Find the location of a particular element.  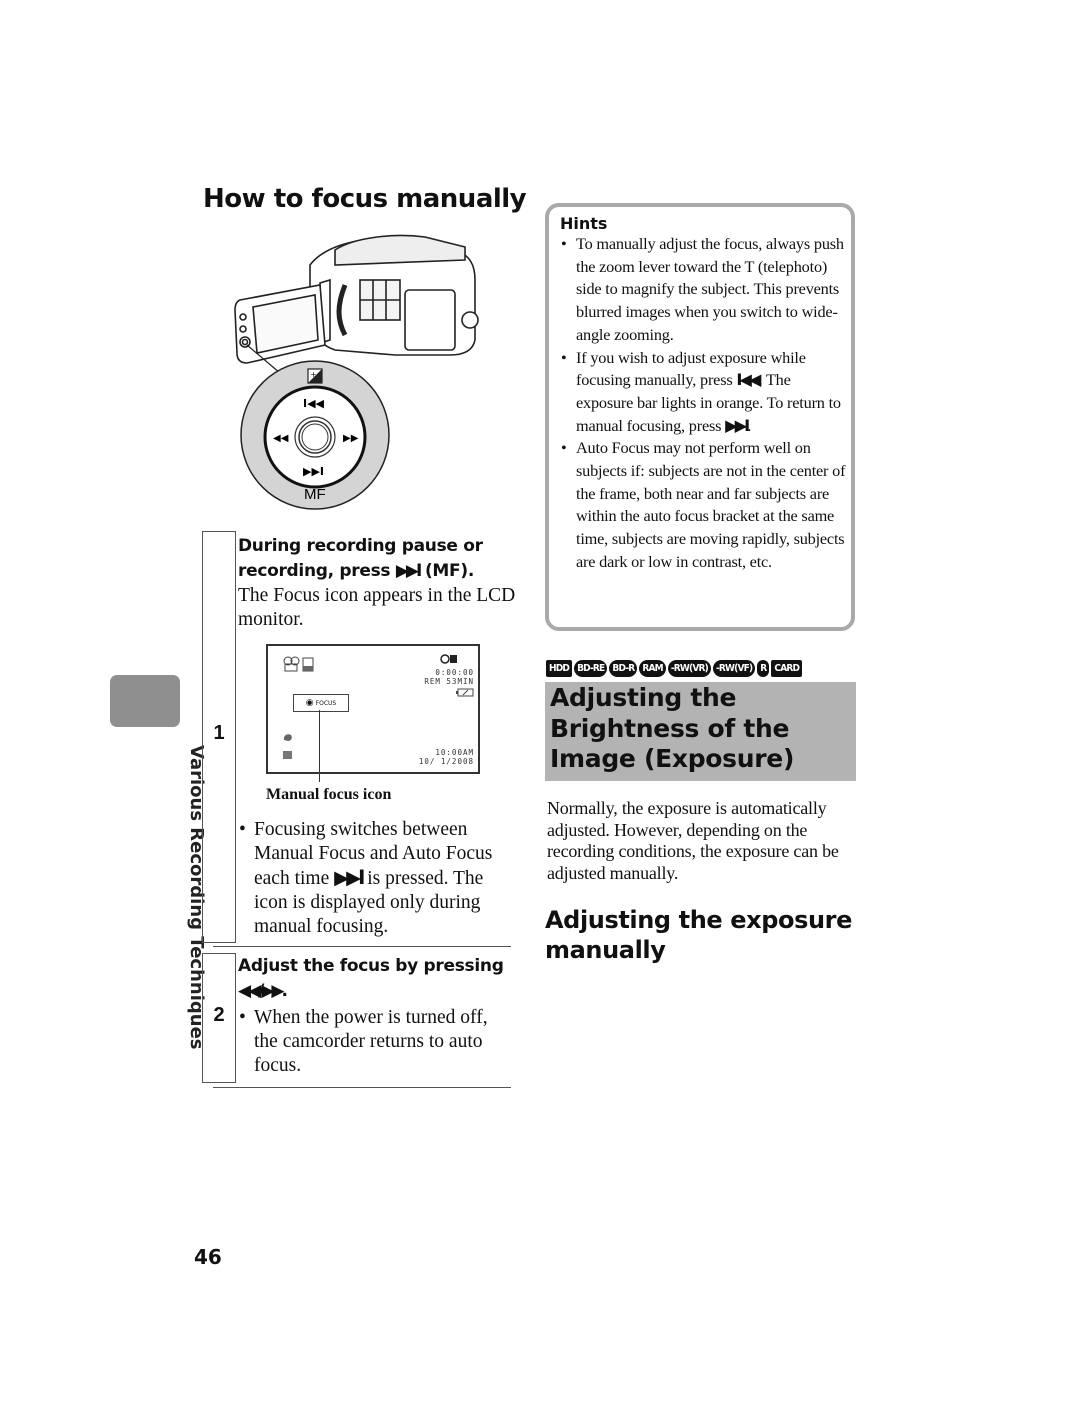

svg-text: MF is located at coordinates (315, 494).